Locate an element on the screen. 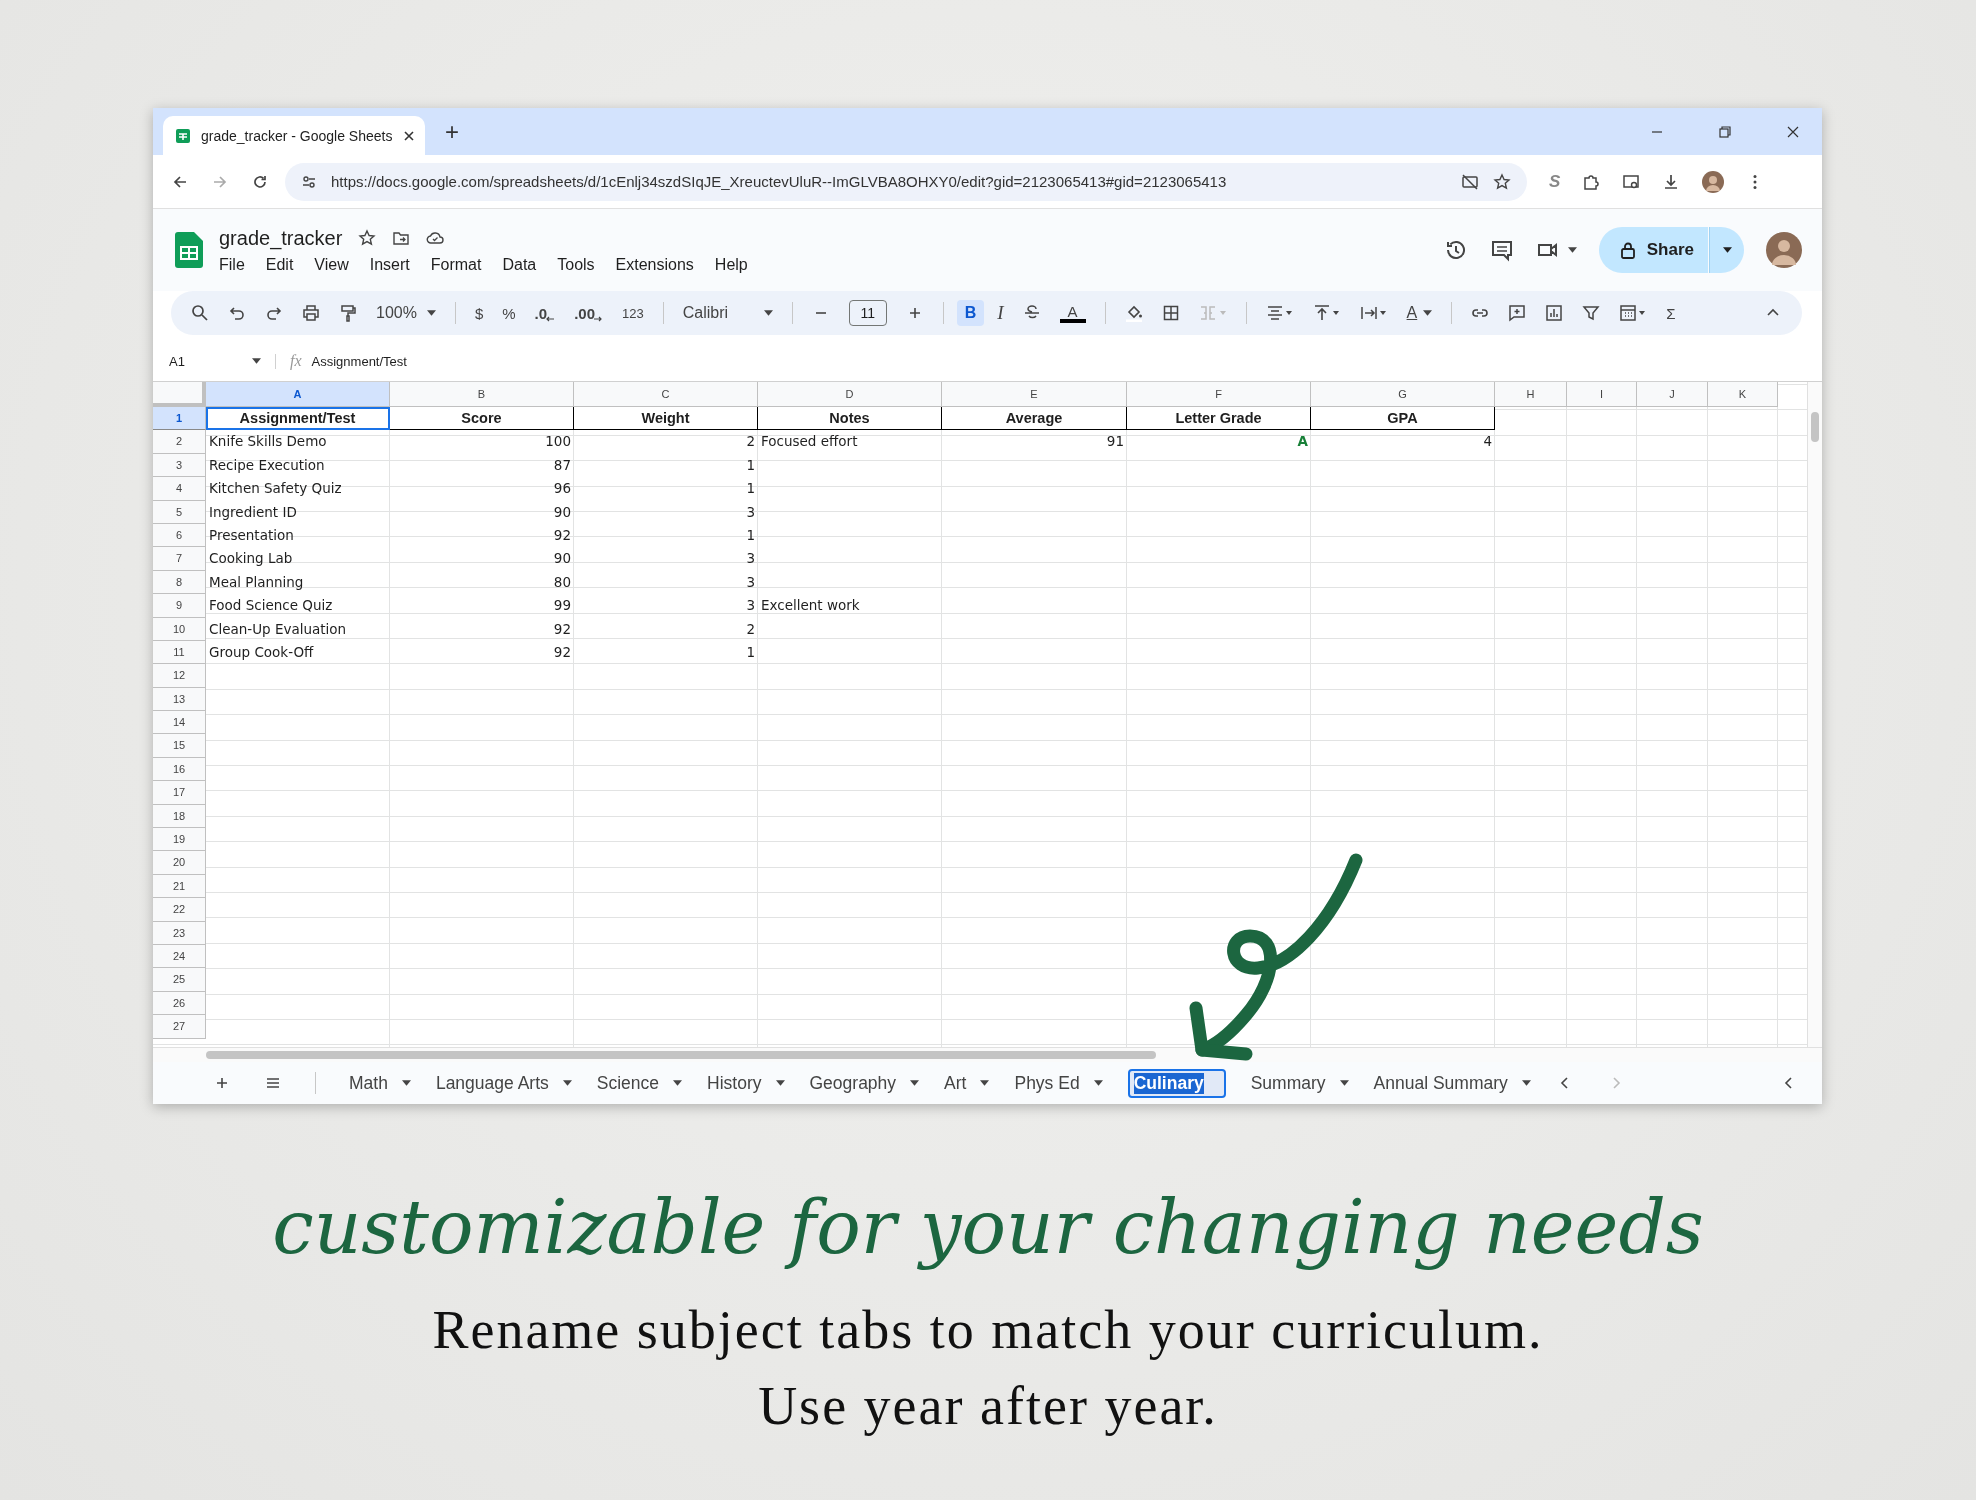 The width and height of the screenshot is (1976, 1500). menu-item: Extensions is located at coordinates (654, 264).